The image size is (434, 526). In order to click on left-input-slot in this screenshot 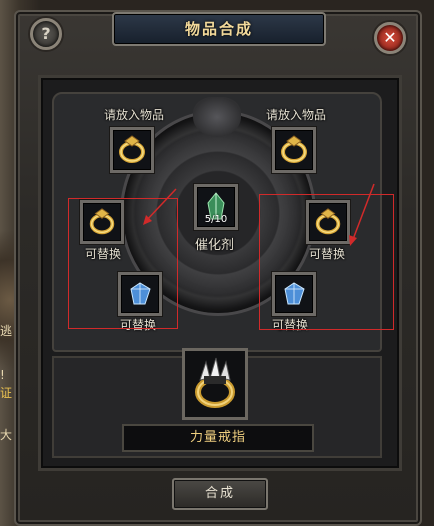, I will do `click(132, 150)`.